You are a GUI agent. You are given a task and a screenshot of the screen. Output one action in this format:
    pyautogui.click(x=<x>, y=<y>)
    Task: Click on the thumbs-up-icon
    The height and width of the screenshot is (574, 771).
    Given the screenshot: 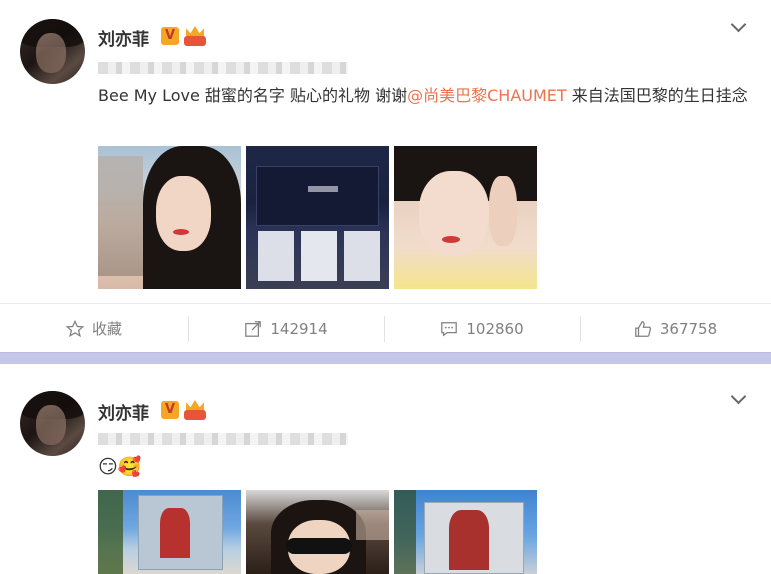 What is the action you would take?
    pyautogui.click(x=643, y=328)
    